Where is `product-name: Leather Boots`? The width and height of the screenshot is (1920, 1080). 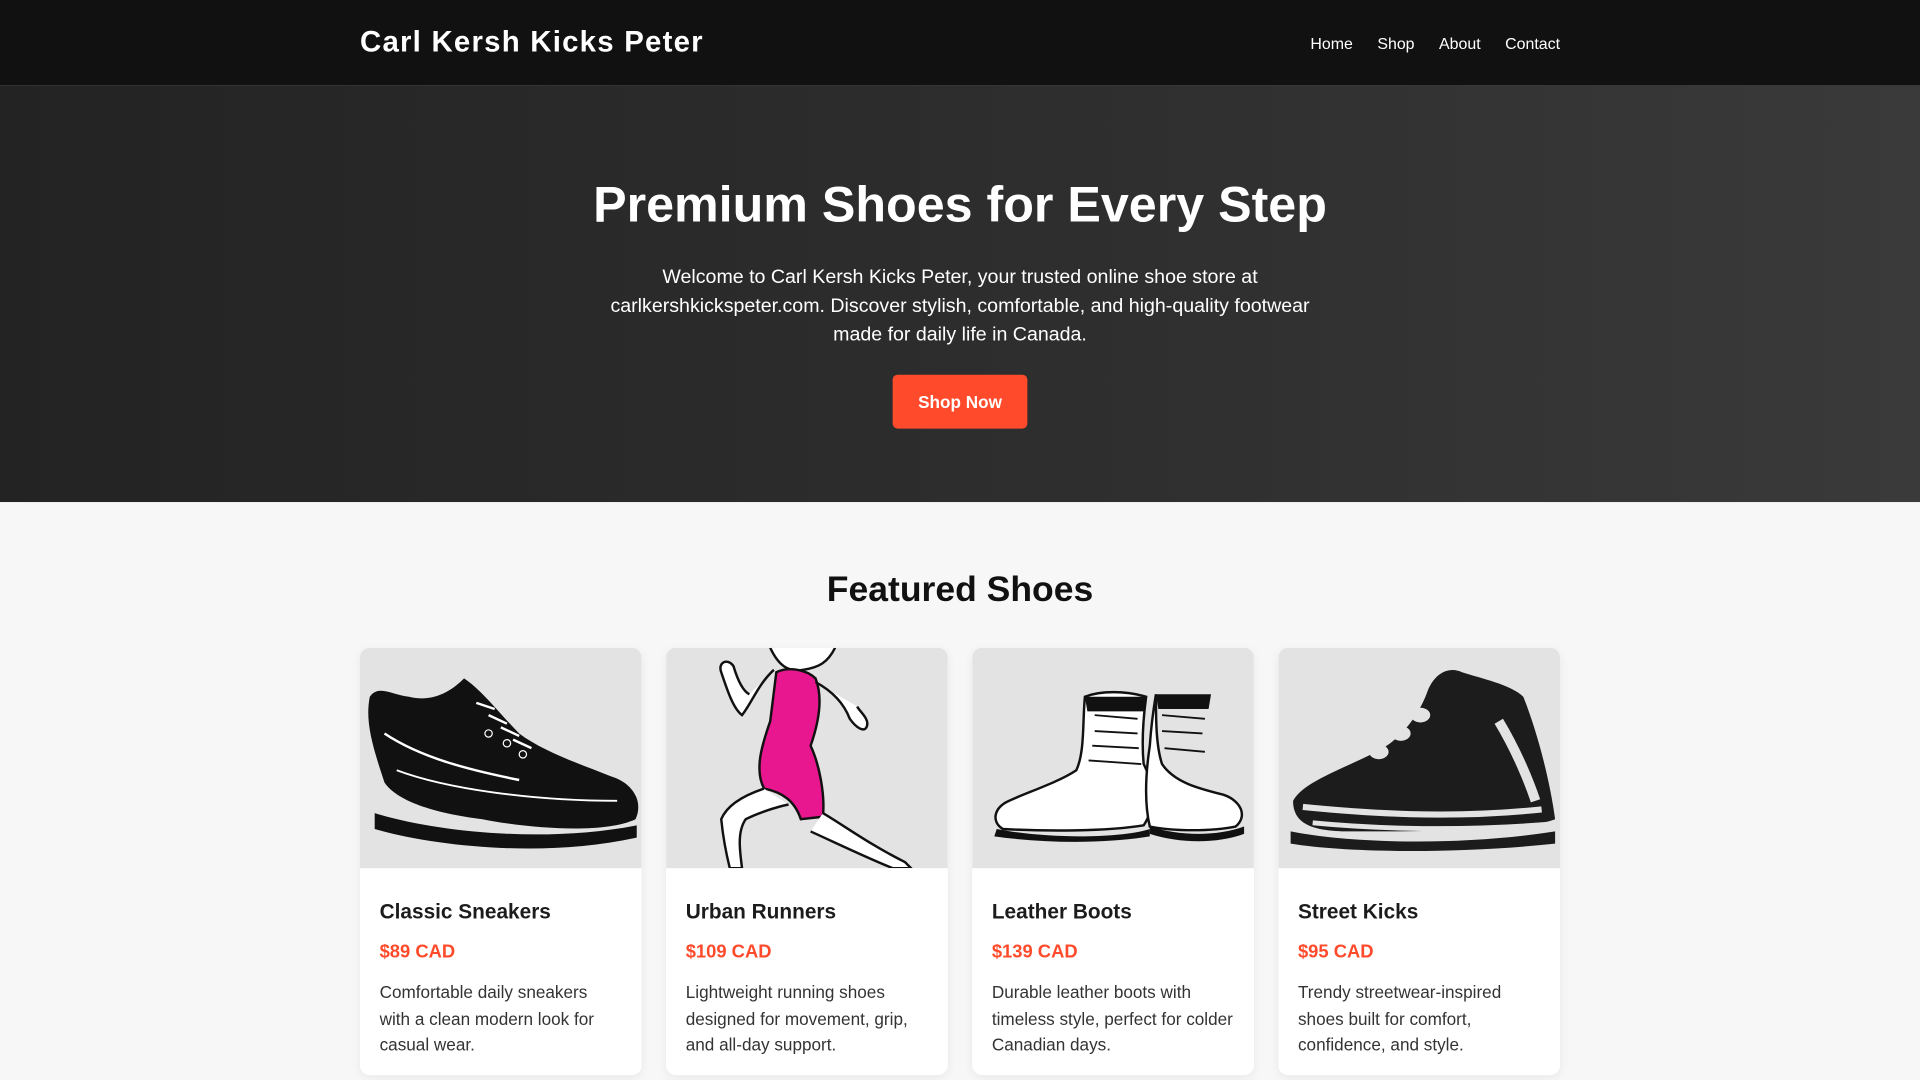 product-name: Leather Boots is located at coordinates (1113, 912).